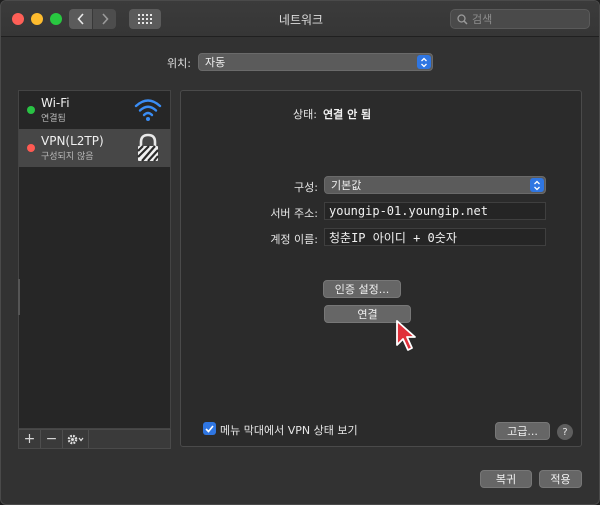  Describe the element at coordinates (179, 63) in the screenshot. I see `location-label: 위치:` at that location.